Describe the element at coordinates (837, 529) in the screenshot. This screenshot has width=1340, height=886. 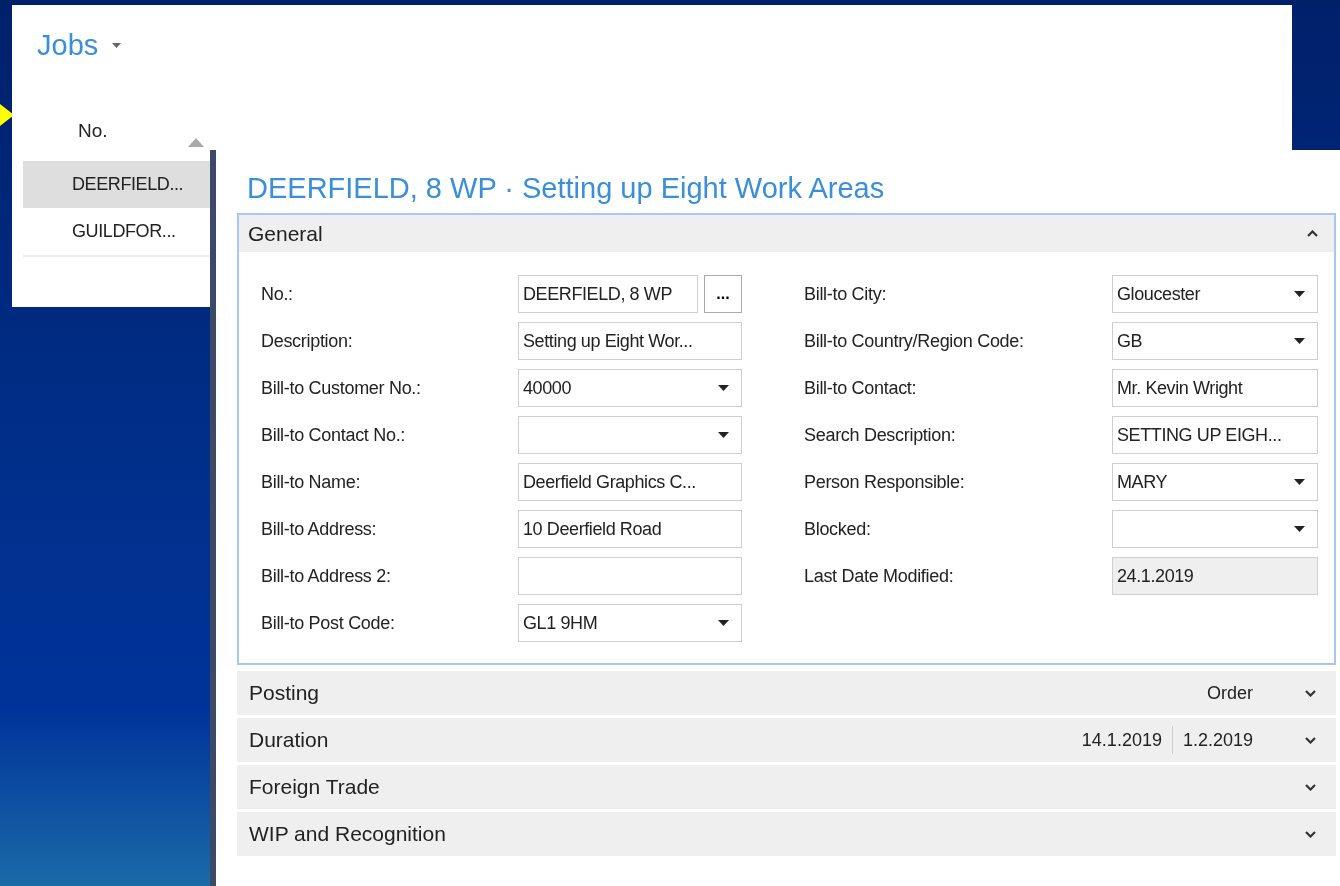
I see `field-label: Blocked:` at that location.